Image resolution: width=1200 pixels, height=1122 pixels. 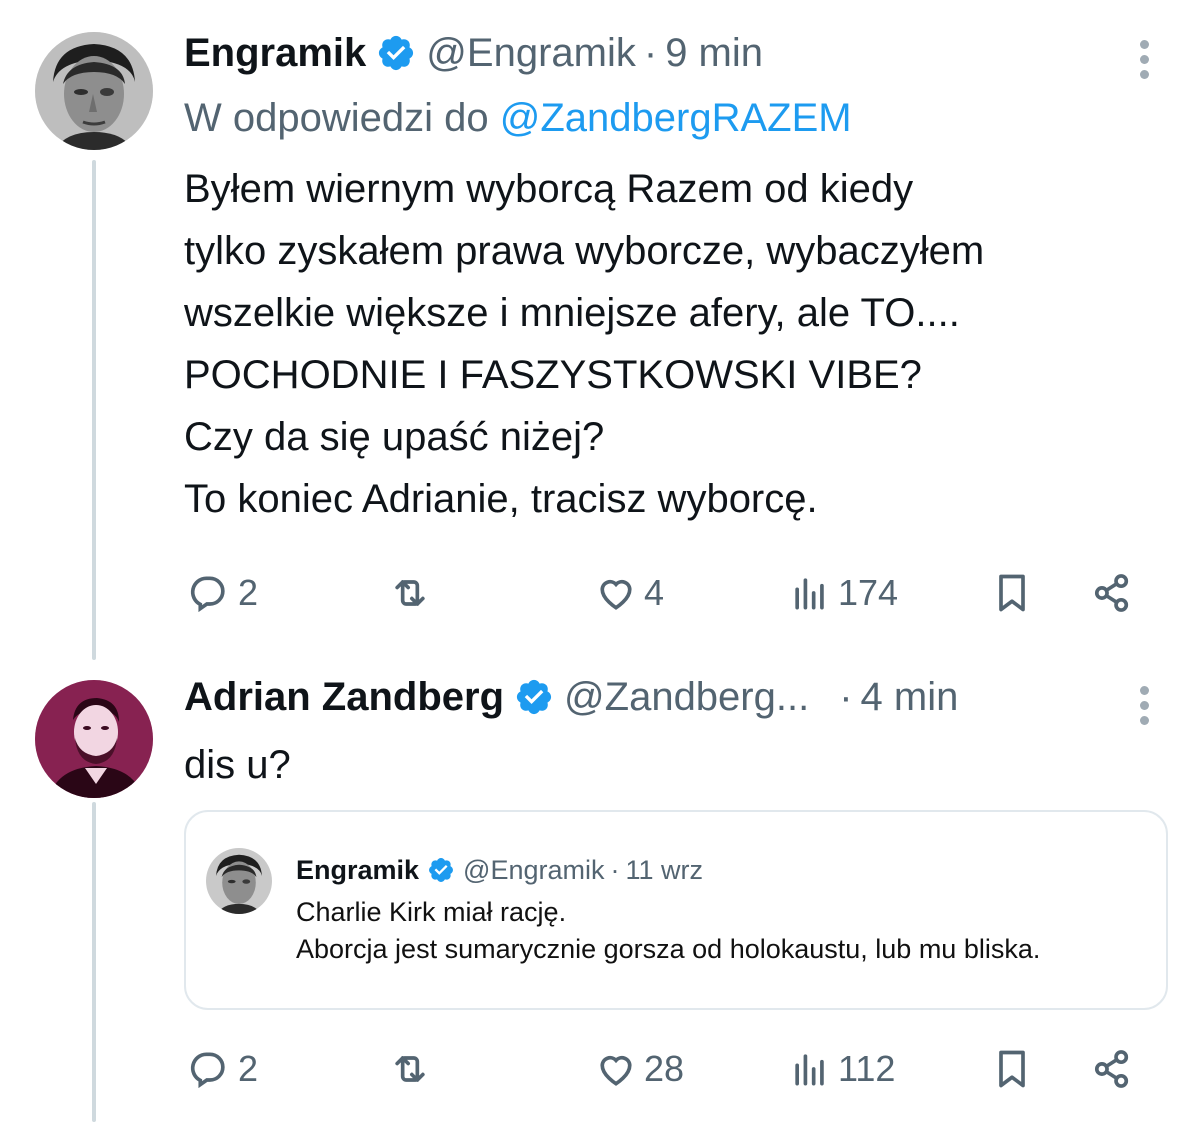 I want to click on reply-to-mention: @ZandbergRAZEM, so click(x=676, y=118).